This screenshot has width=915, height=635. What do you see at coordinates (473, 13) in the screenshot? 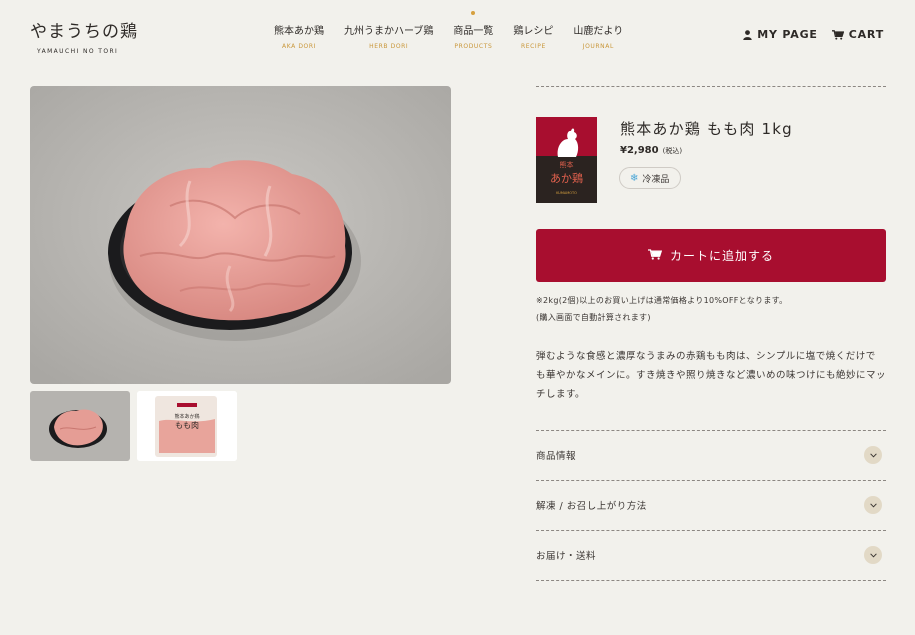
I see `active-indicator-dot` at bounding box center [473, 13].